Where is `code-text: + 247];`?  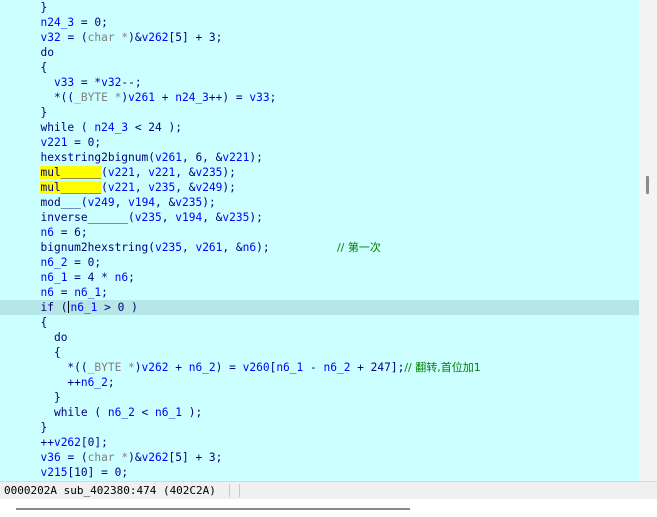 code-text: + 247]; is located at coordinates (377, 367).